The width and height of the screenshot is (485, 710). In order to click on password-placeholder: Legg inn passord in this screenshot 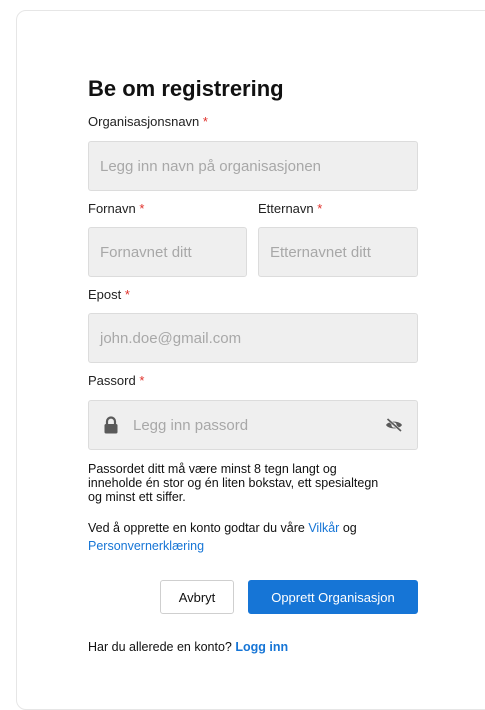, I will do `click(191, 425)`.